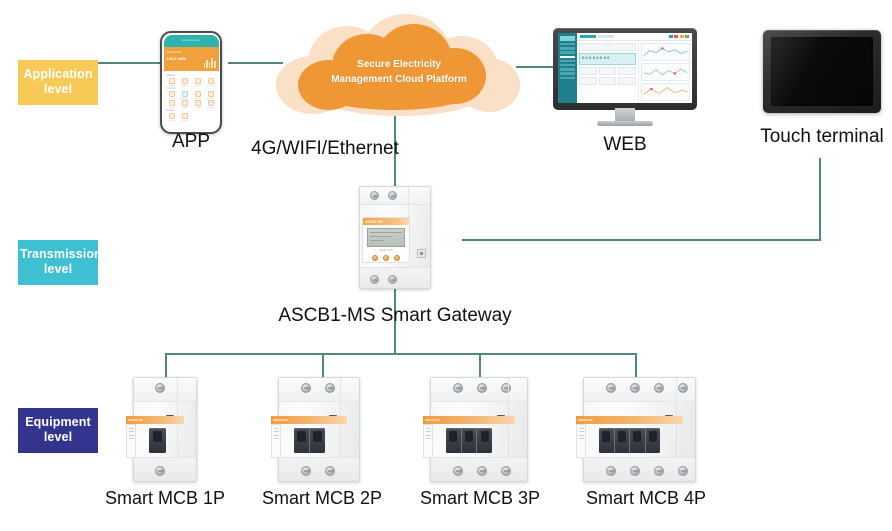  I want to click on mcb-1p-device: ASCB1-63, so click(161, 429).